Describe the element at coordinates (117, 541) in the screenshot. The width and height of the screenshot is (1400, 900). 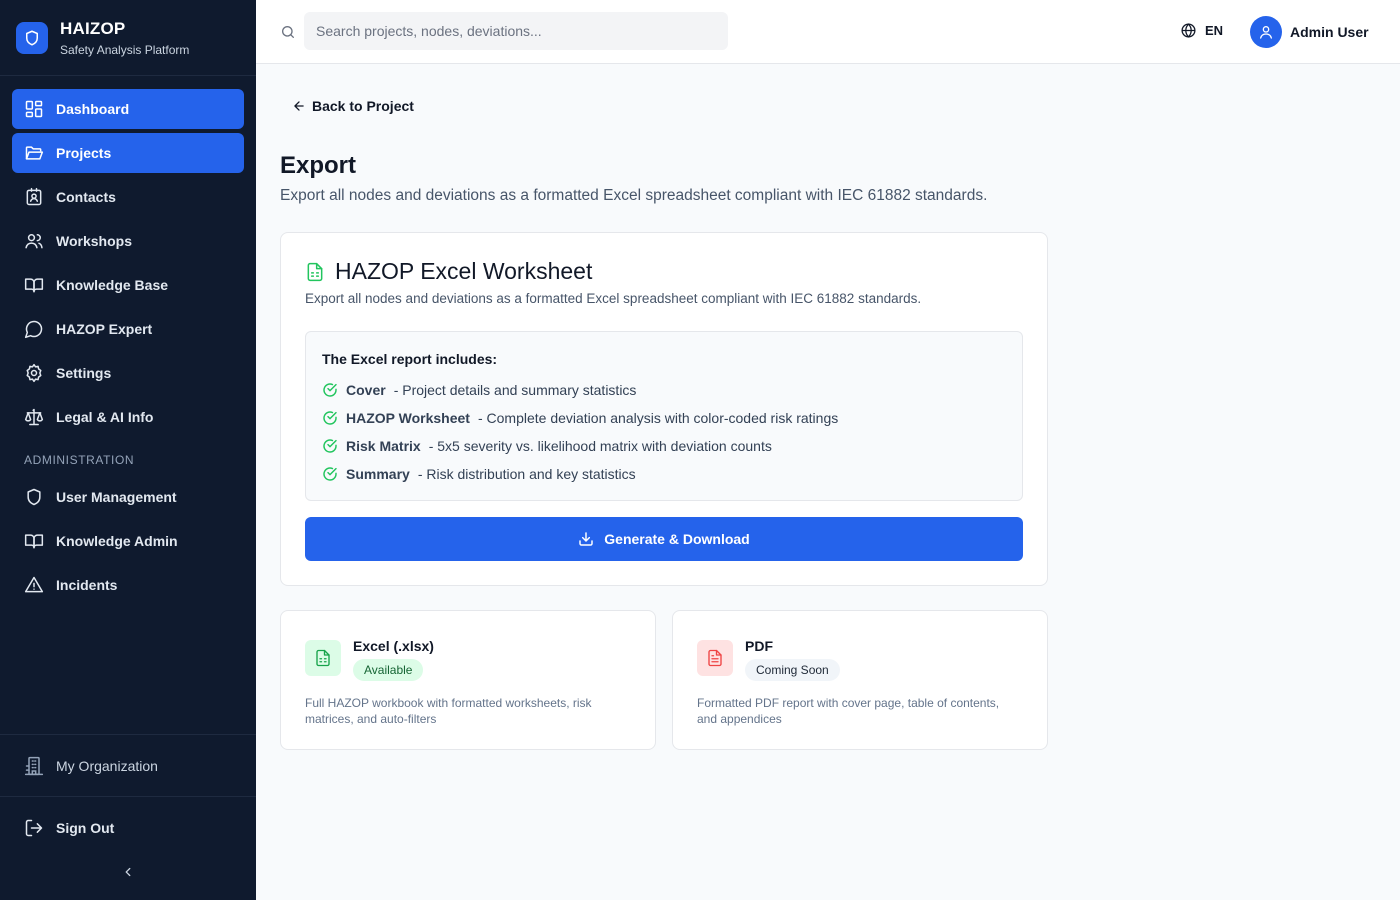
I see `sidebar-item-label: Knowledge Admin` at that location.